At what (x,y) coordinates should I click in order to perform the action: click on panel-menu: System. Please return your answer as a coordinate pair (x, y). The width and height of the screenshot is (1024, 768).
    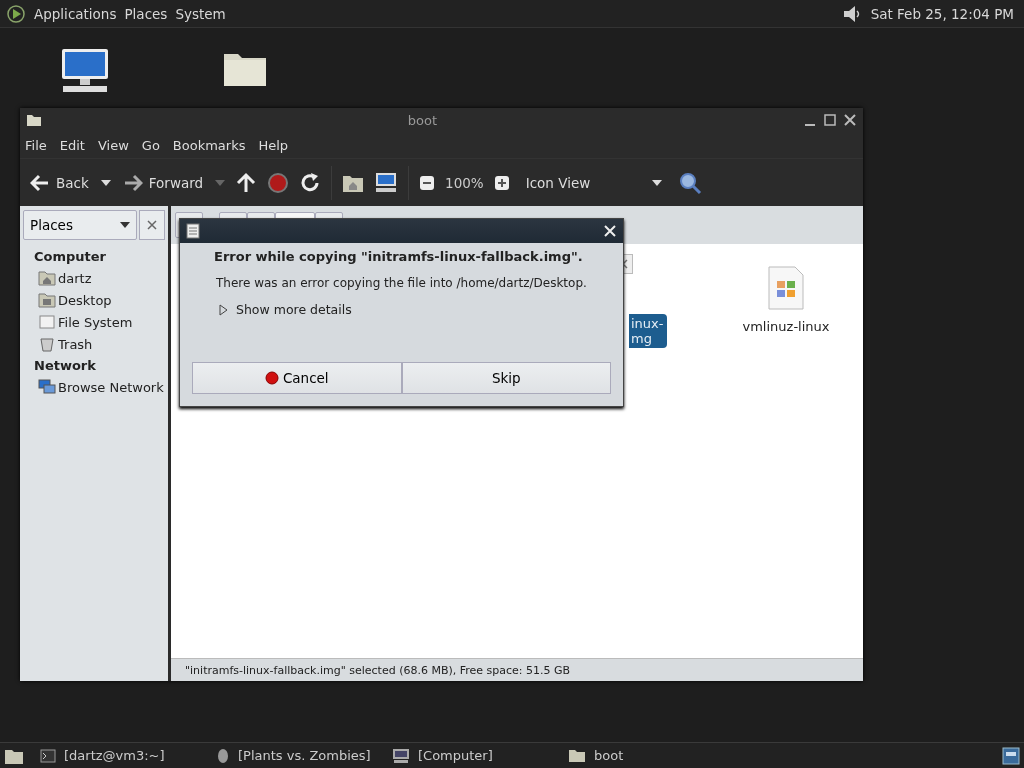
    Looking at the image, I should click on (200, 13).